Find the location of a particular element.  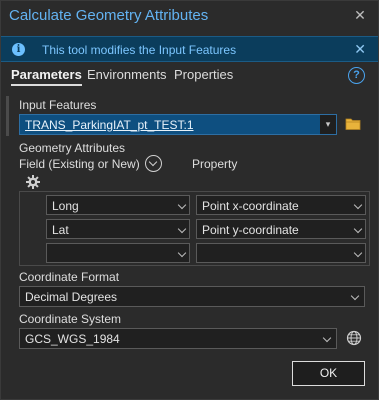

property-value: Point y-coordinate is located at coordinates (250, 230).